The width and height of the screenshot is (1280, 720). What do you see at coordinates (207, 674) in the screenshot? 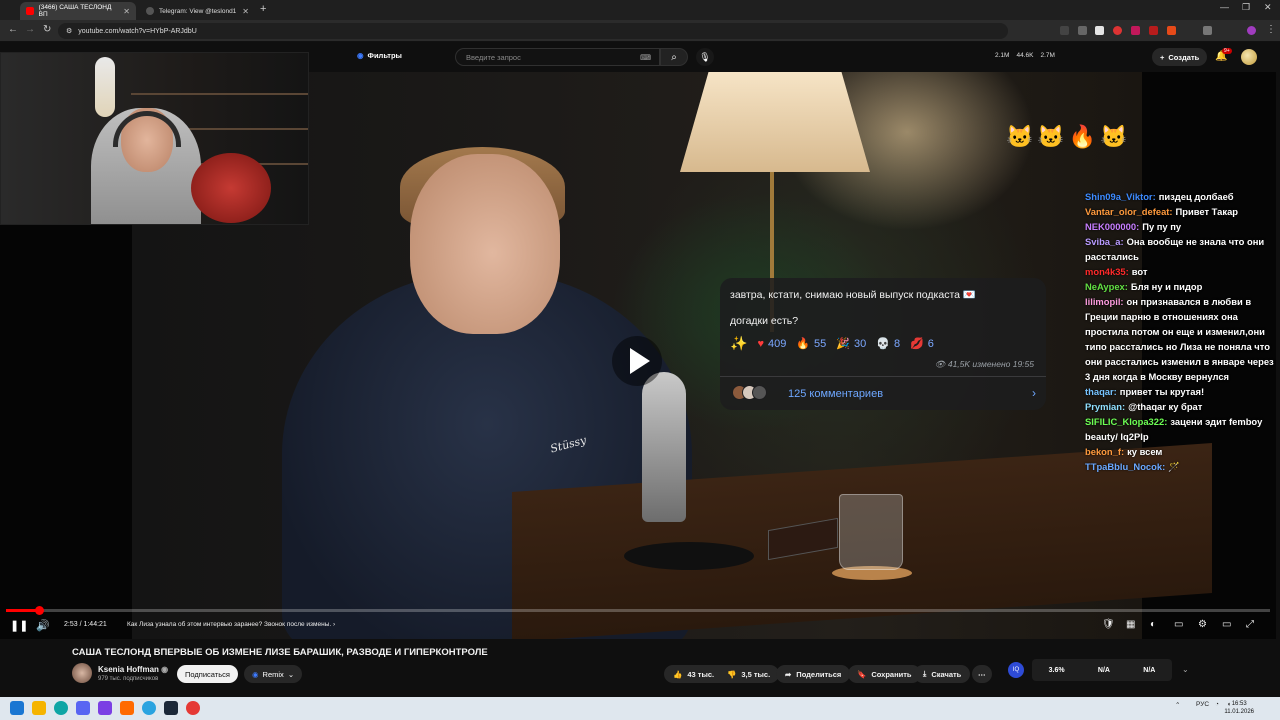
I see `subscribe-button: Подписаться` at bounding box center [207, 674].